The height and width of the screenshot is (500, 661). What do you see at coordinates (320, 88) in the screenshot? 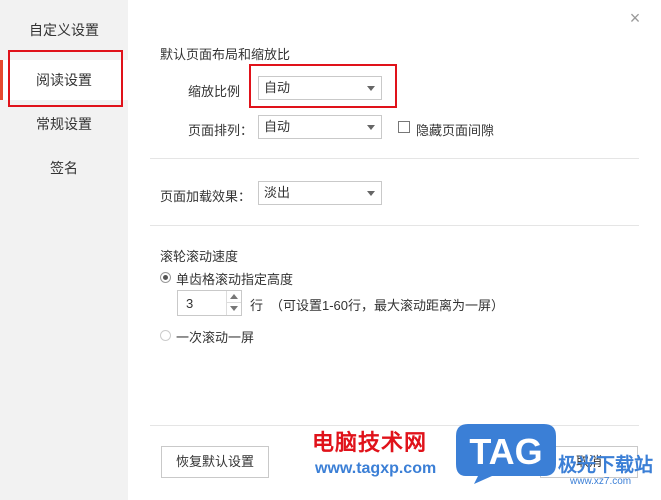
I see `zoom-select: 自动` at bounding box center [320, 88].